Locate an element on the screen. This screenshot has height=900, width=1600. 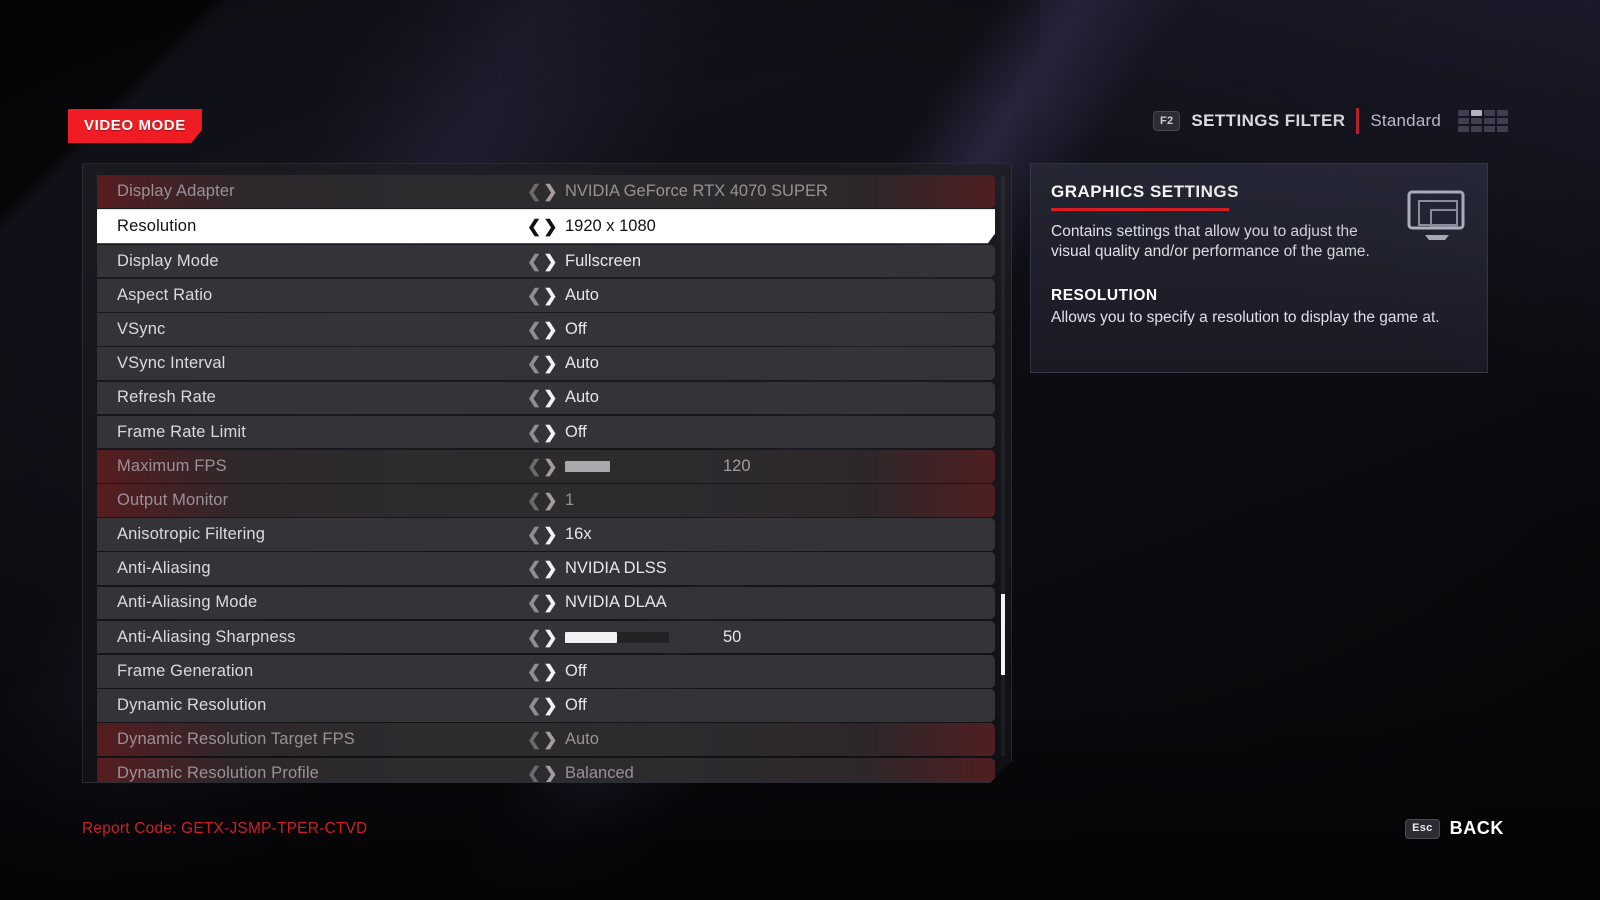
setting-row: Resolution ❮ ❯ 1920 x 1080 is located at coordinates (546, 226).